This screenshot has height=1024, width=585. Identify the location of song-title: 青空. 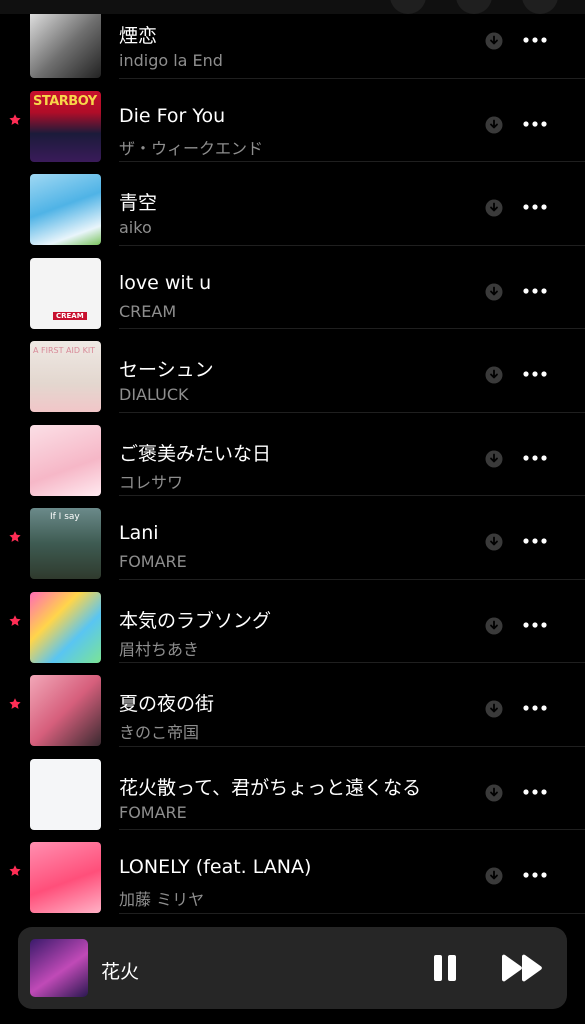
(138, 203).